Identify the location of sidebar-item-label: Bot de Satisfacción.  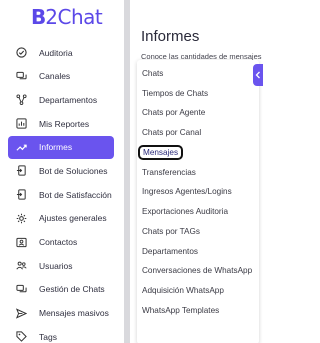
(75, 194).